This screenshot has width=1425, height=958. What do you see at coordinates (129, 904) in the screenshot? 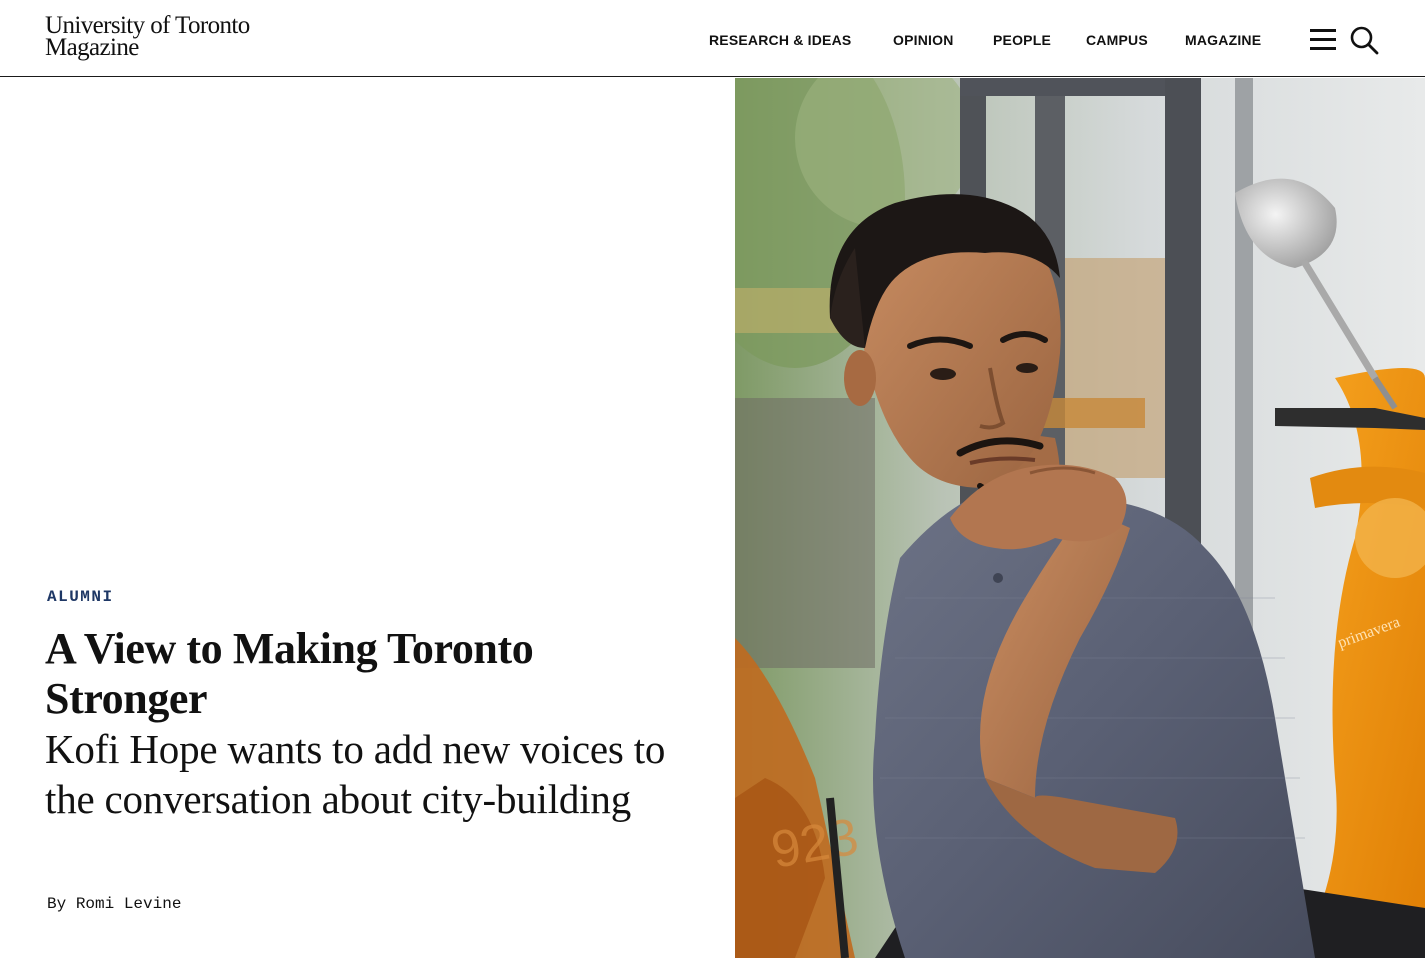
I see `author-link: Romi Levine` at bounding box center [129, 904].